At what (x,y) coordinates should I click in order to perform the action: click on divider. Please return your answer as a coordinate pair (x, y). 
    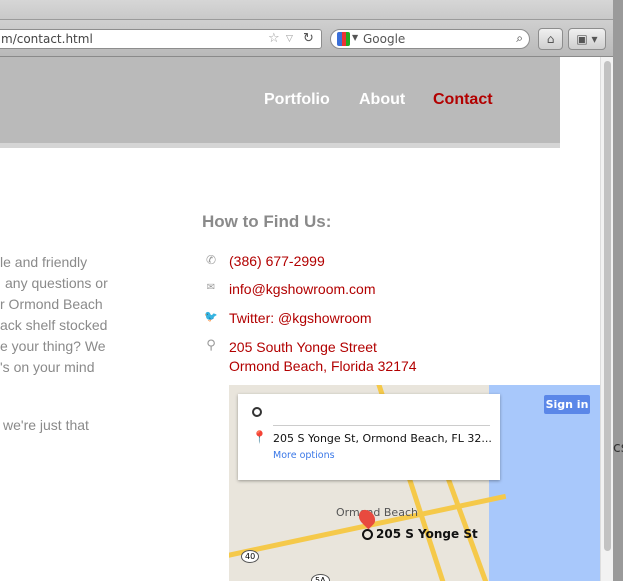
    Looking at the image, I should click on (381, 425).